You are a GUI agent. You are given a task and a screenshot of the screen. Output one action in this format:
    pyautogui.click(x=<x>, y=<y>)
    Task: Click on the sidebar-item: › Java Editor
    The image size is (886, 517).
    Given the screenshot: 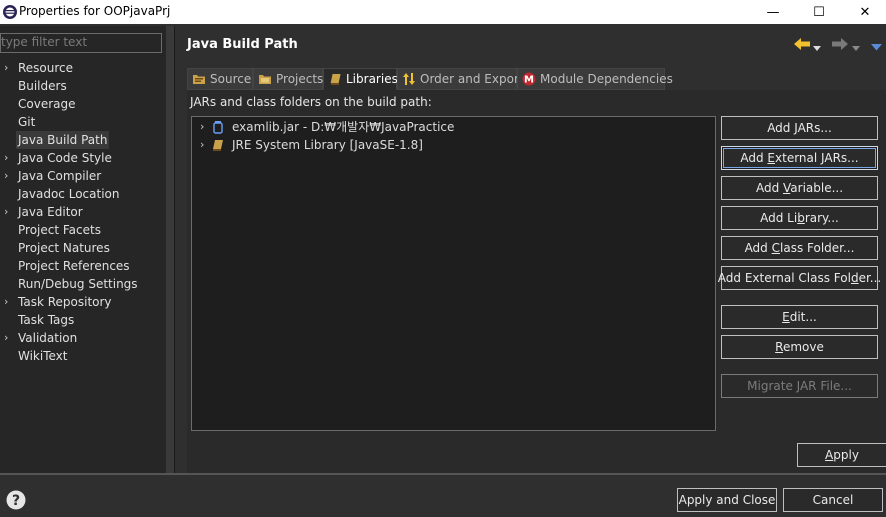 What is the action you would take?
    pyautogui.click(x=81, y=212)
    